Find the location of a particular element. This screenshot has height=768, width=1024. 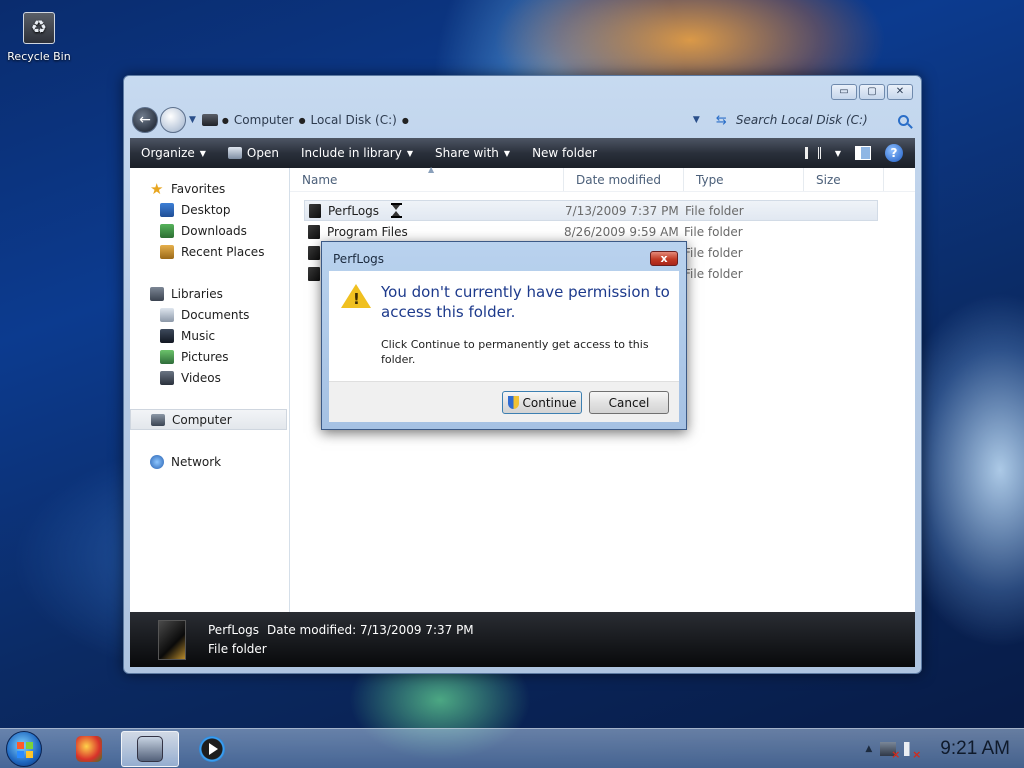

internet-explorer-icon is located at coordinates (89, 749).